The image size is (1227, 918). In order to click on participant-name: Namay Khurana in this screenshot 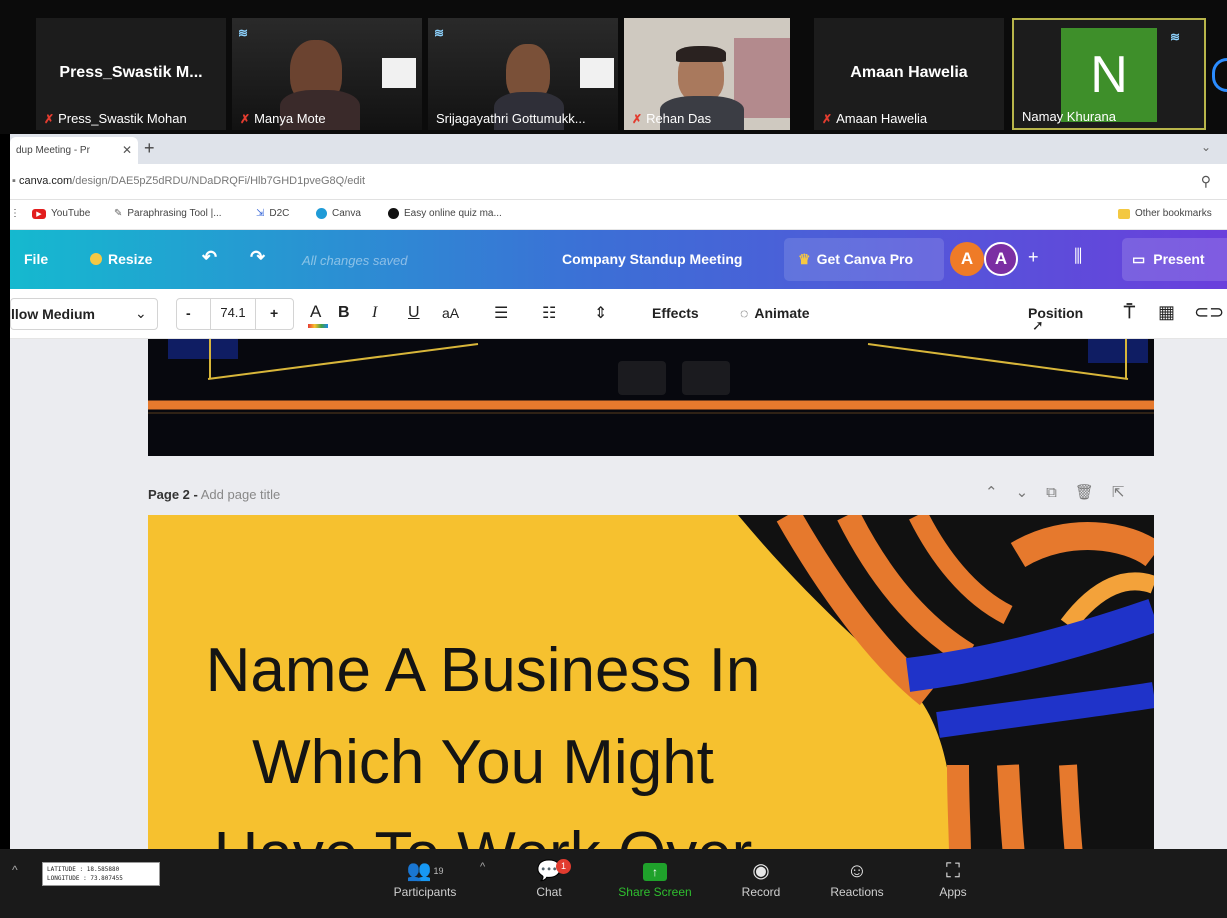, I will do `click(1069, 116)`.